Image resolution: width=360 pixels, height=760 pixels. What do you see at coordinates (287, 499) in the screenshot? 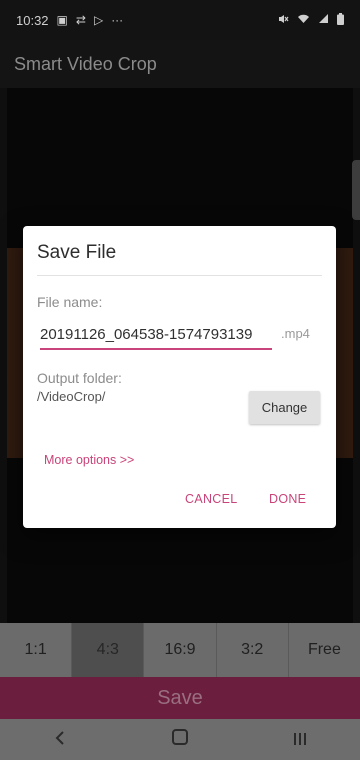
I see `done-button: DONE` at bounding box center [287, 499].